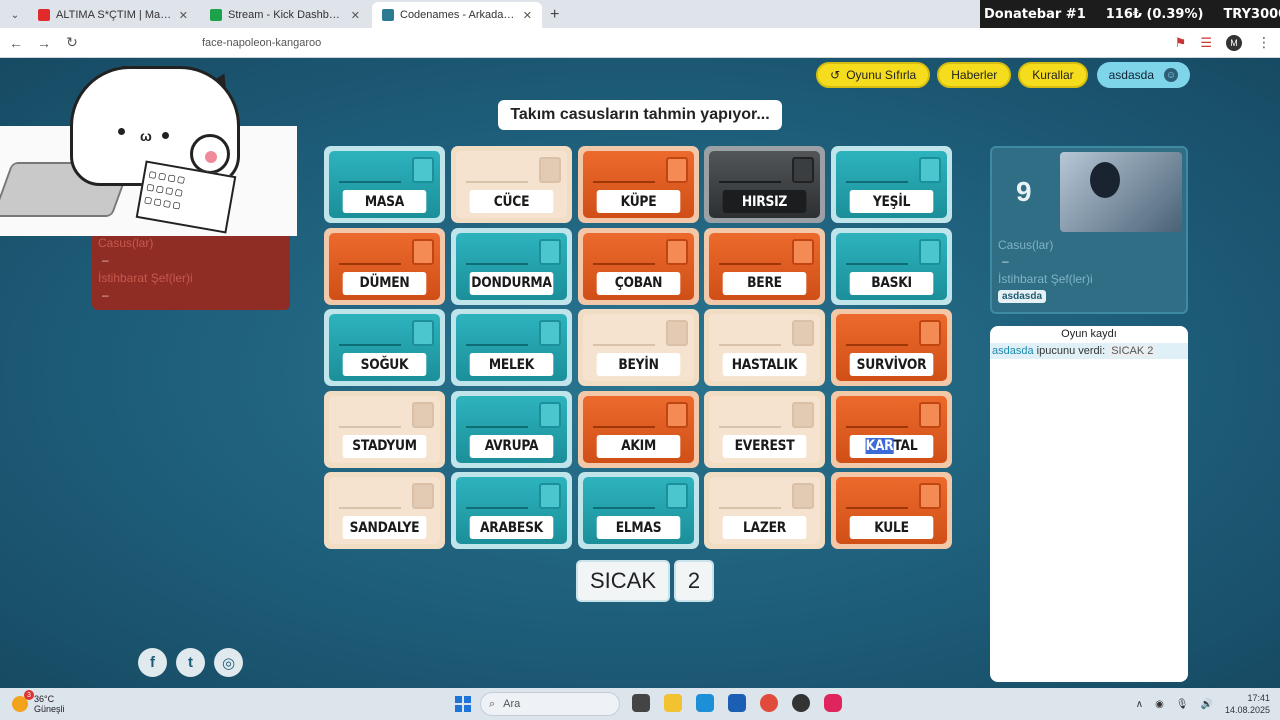  Describe the element at coordinates (463, 704) in the screenshot. I see `windows-start-icon` at that location.